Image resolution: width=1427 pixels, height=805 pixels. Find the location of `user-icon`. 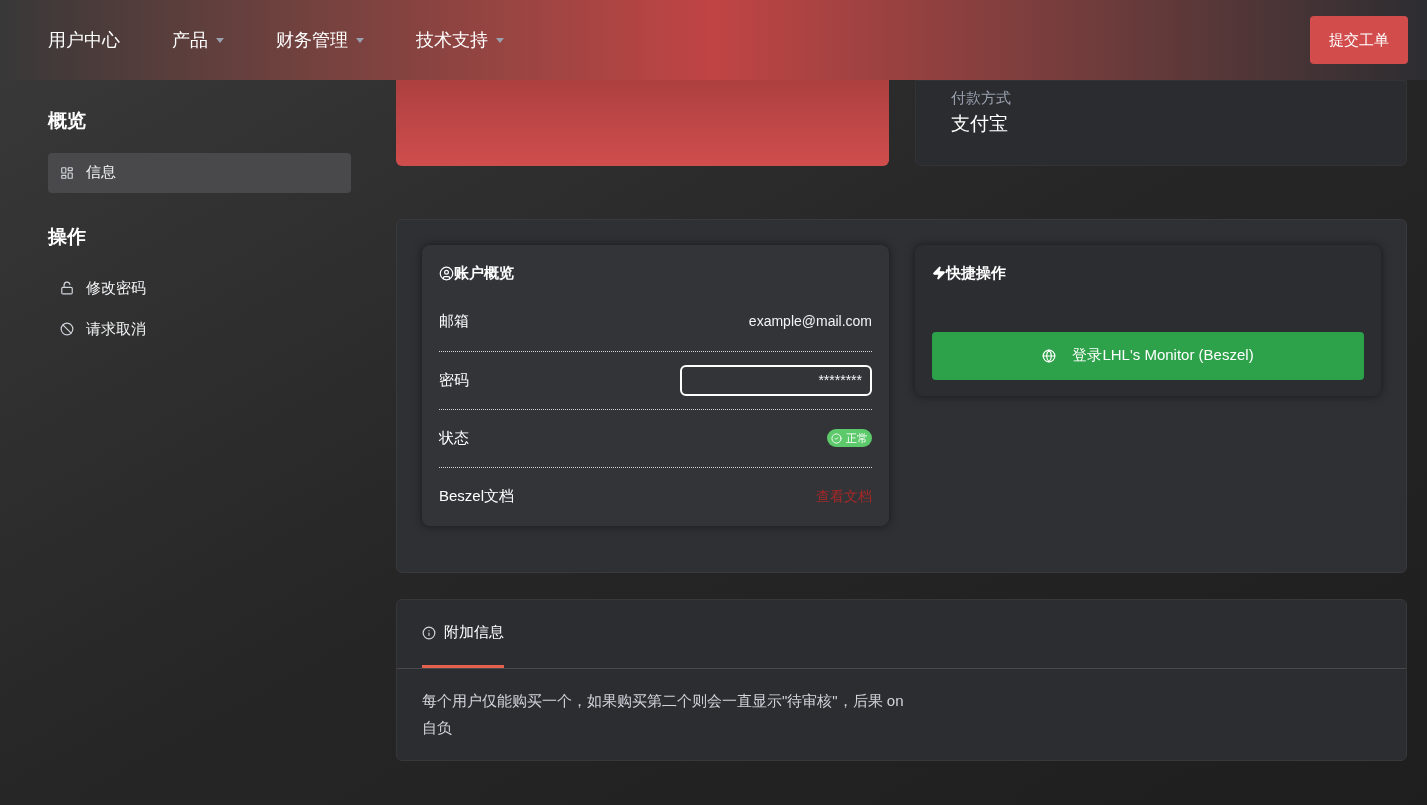

user-icon is located at coordinates (446, 273).